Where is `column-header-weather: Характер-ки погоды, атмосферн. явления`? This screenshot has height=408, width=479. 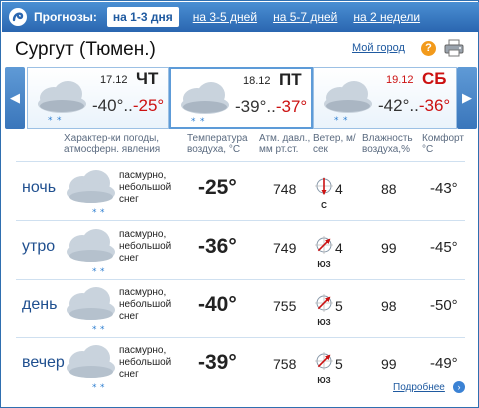
column-header-weather: Характер-ки погоды, атмосферн. явления is located at coordinates (112, 144).